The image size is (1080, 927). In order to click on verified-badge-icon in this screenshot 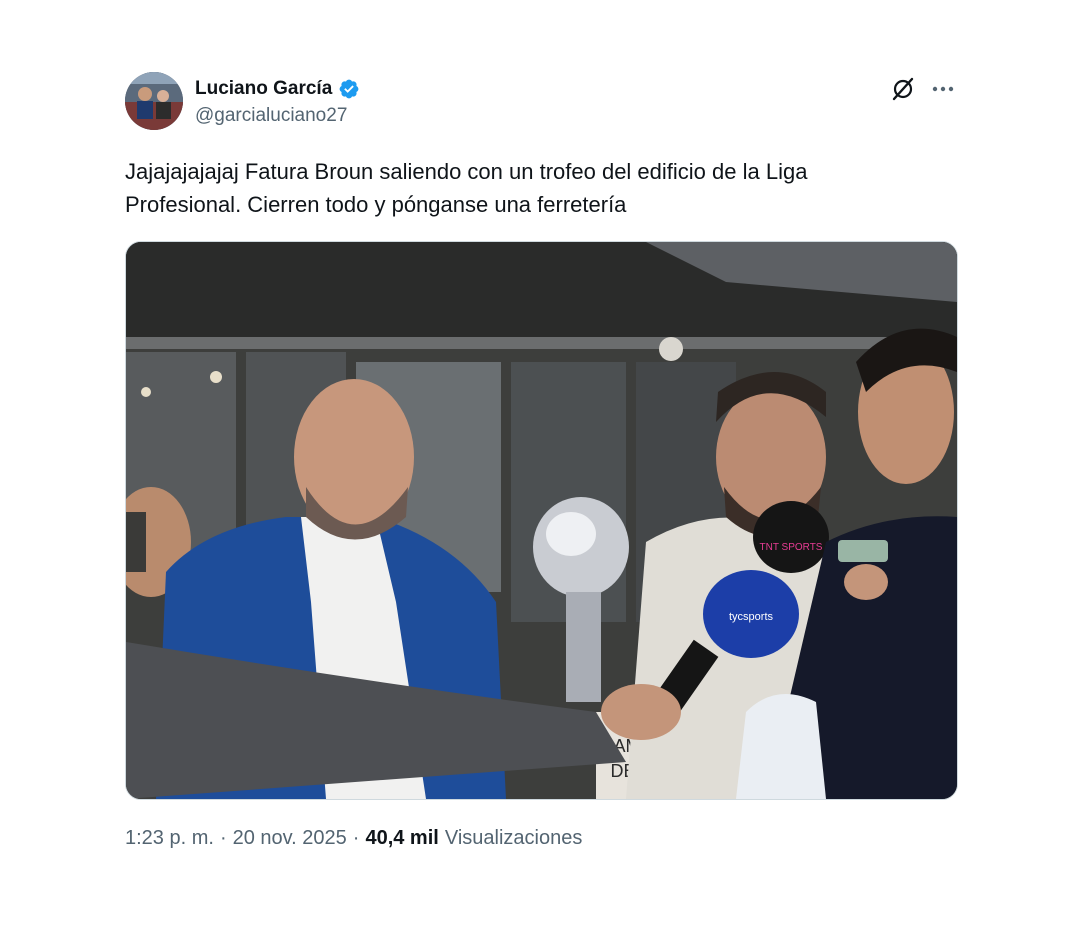, I will do `click(349, 89)`.